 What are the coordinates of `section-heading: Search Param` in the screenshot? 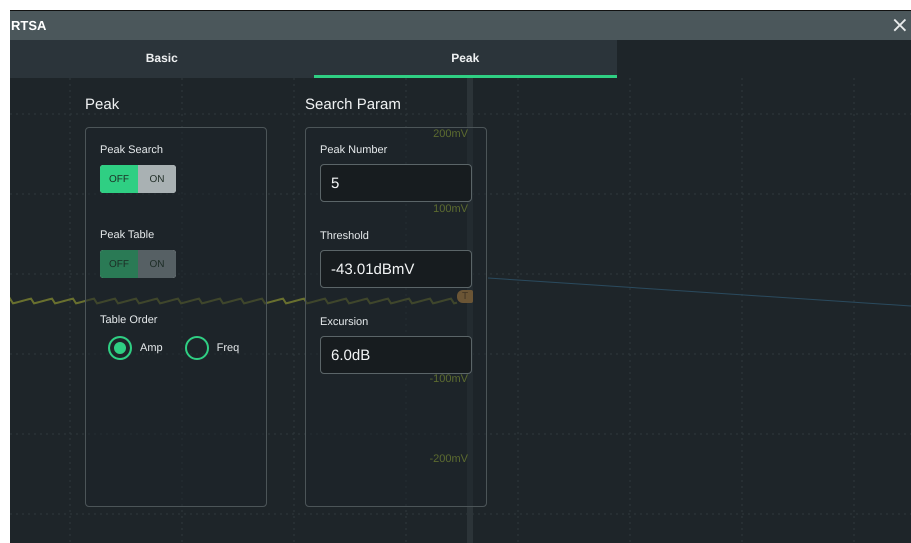 It's located at (353, 104).